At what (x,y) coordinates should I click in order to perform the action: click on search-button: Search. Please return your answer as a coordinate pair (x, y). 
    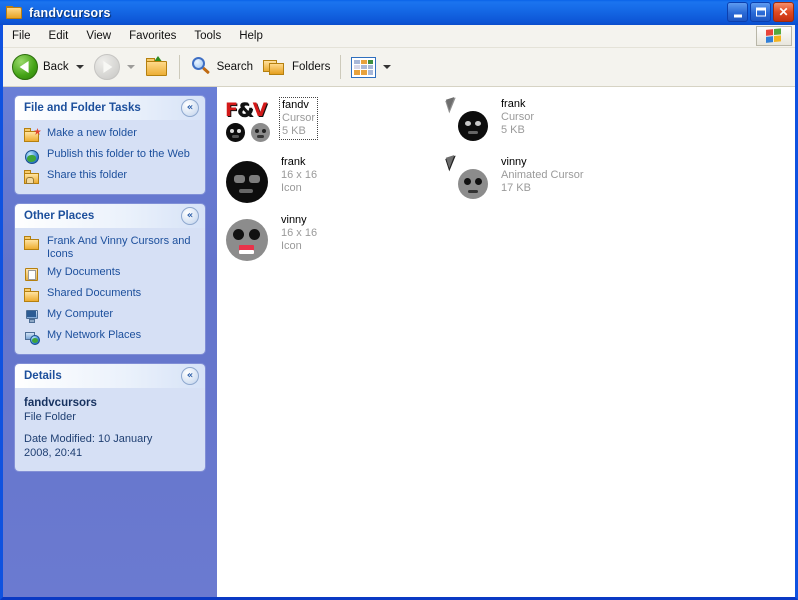
    Looking at the image, I should click on (221, 67).